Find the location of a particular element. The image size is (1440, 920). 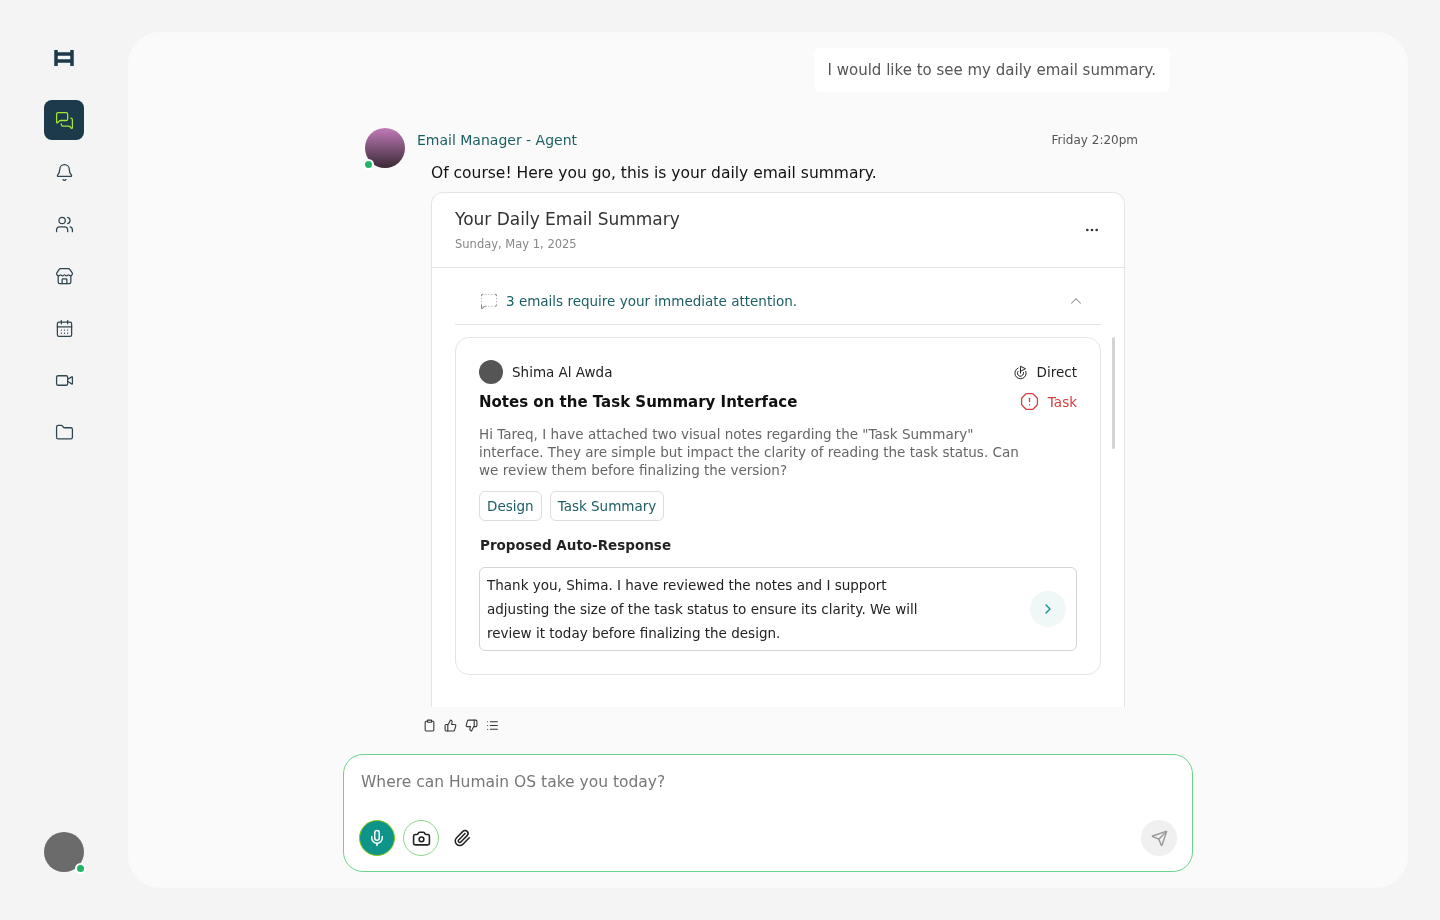

scrollbar is located at coordinates (1113, 393).